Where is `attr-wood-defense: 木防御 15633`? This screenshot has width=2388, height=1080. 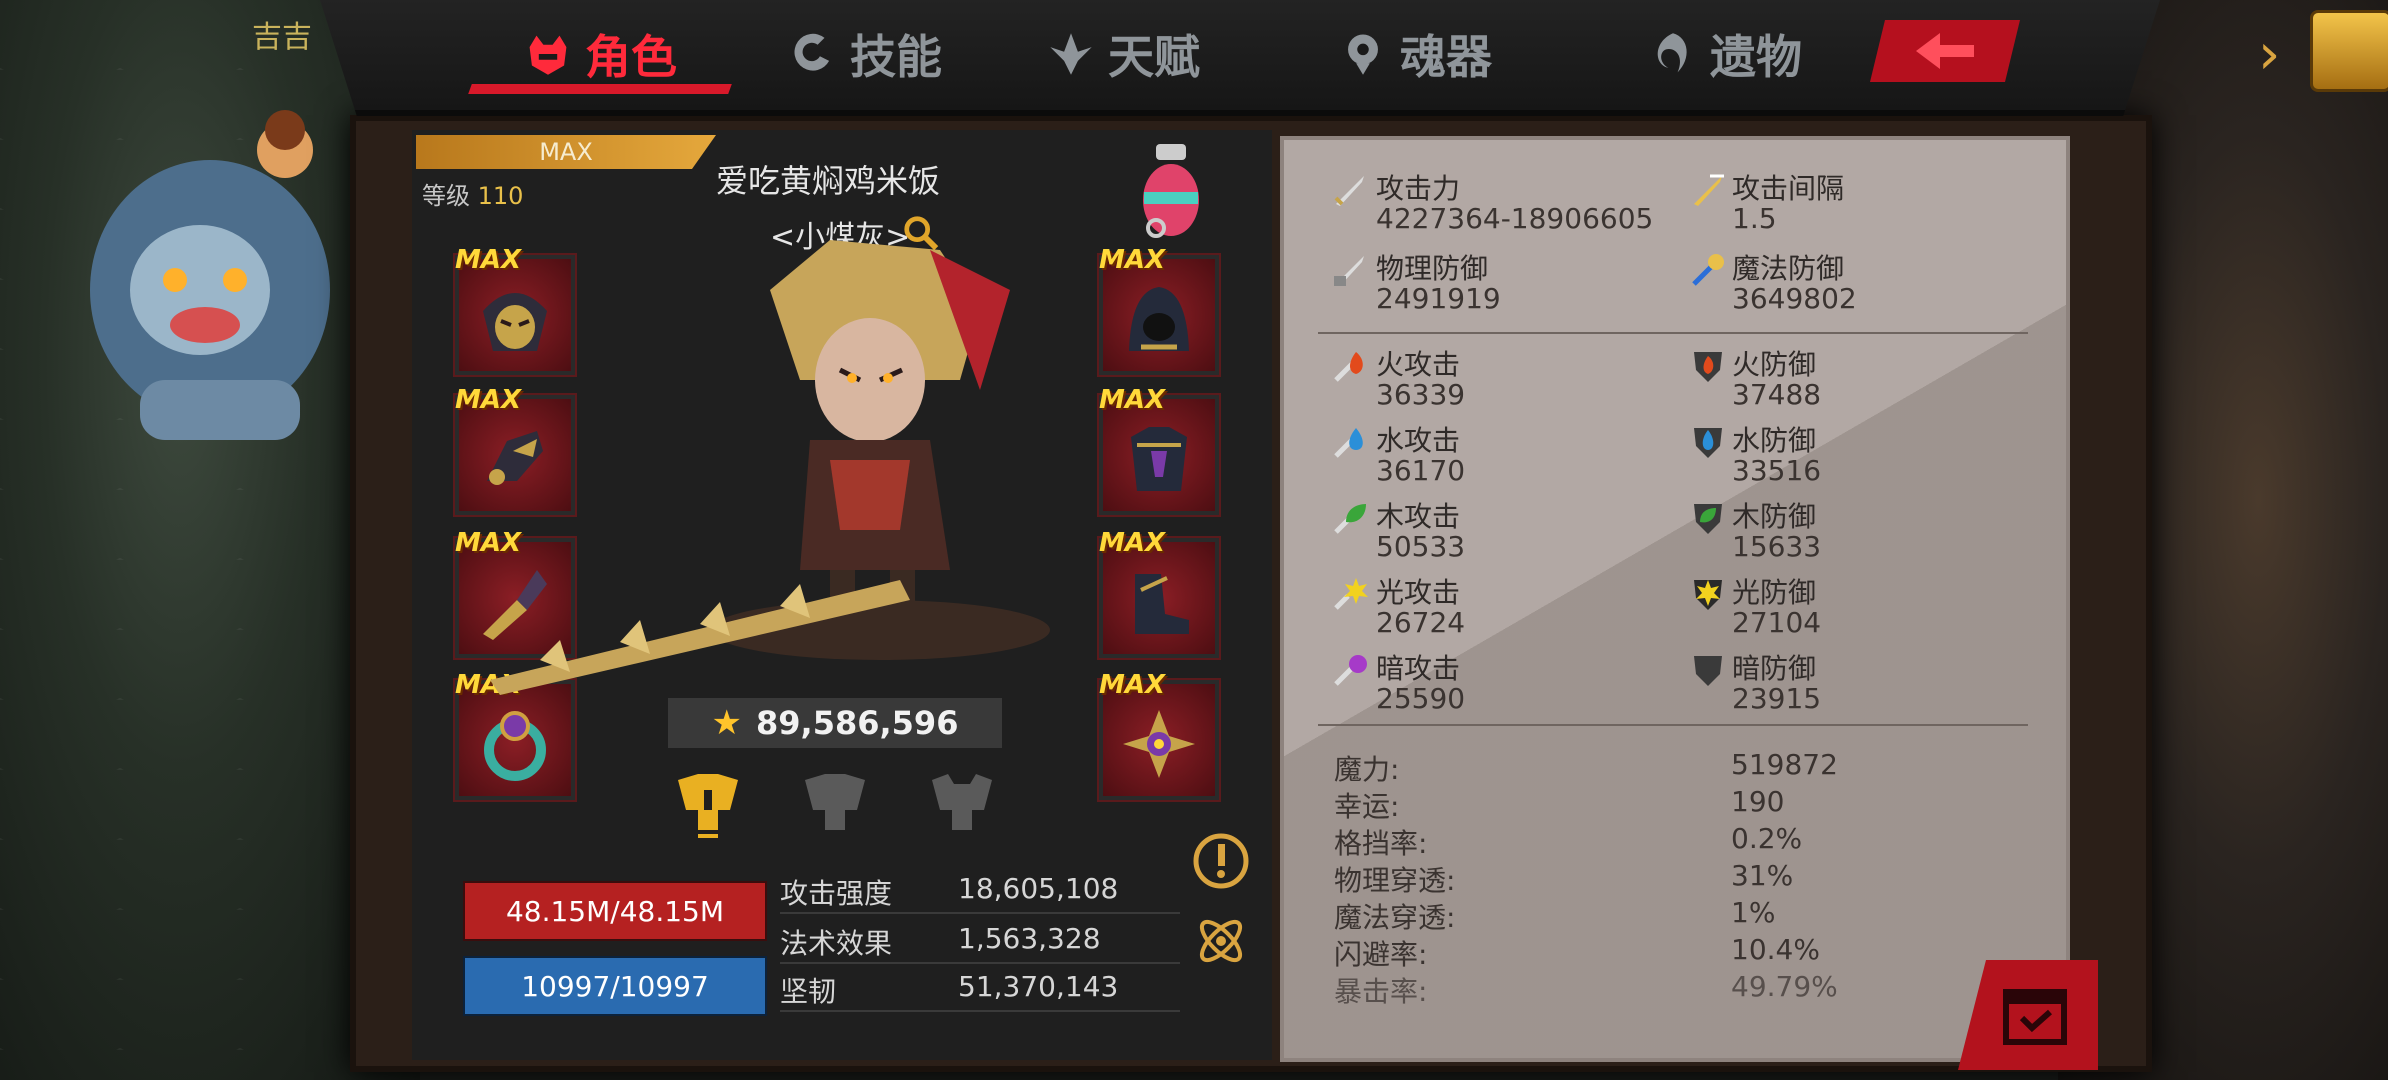
attr-wood-defense: 木防御 15633 is located at coordinates (1776, 532).